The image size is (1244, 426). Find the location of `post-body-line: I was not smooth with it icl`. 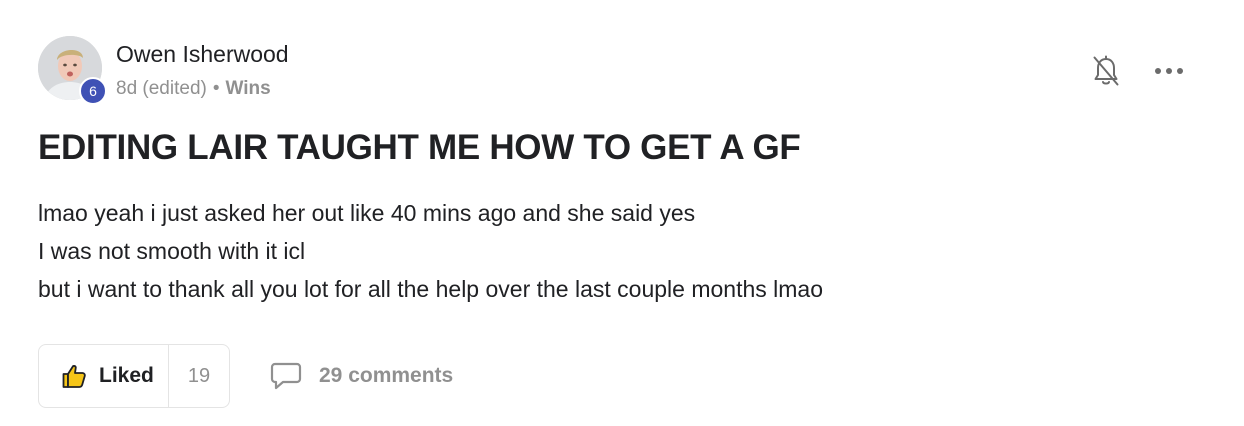

post-body-line: I was not smooth with it icl is located at coordinates (172, 251).